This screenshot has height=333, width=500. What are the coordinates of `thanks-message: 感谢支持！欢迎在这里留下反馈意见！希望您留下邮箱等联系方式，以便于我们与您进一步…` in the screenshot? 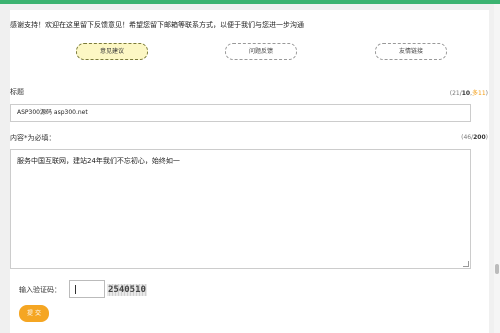 It's located at (157, 25).